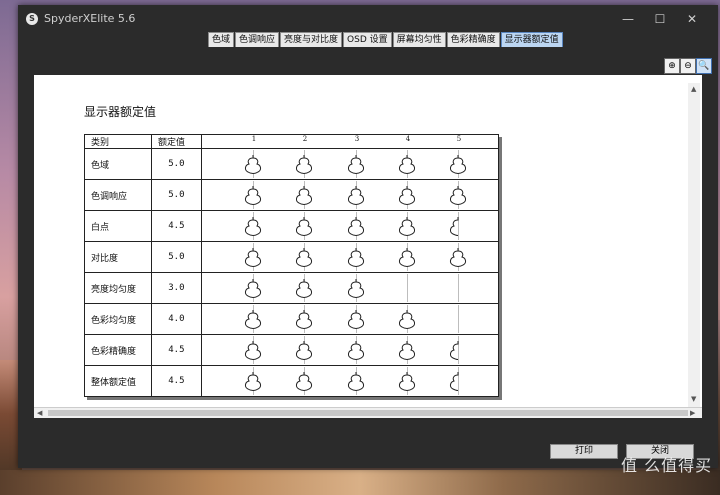 The height and width of the screenshot is (495, 720). What do you see at coordinates (672, 66) in the screenshot?
I see `zoom-in-icon: ⊕` at bounding box center [672, 66].